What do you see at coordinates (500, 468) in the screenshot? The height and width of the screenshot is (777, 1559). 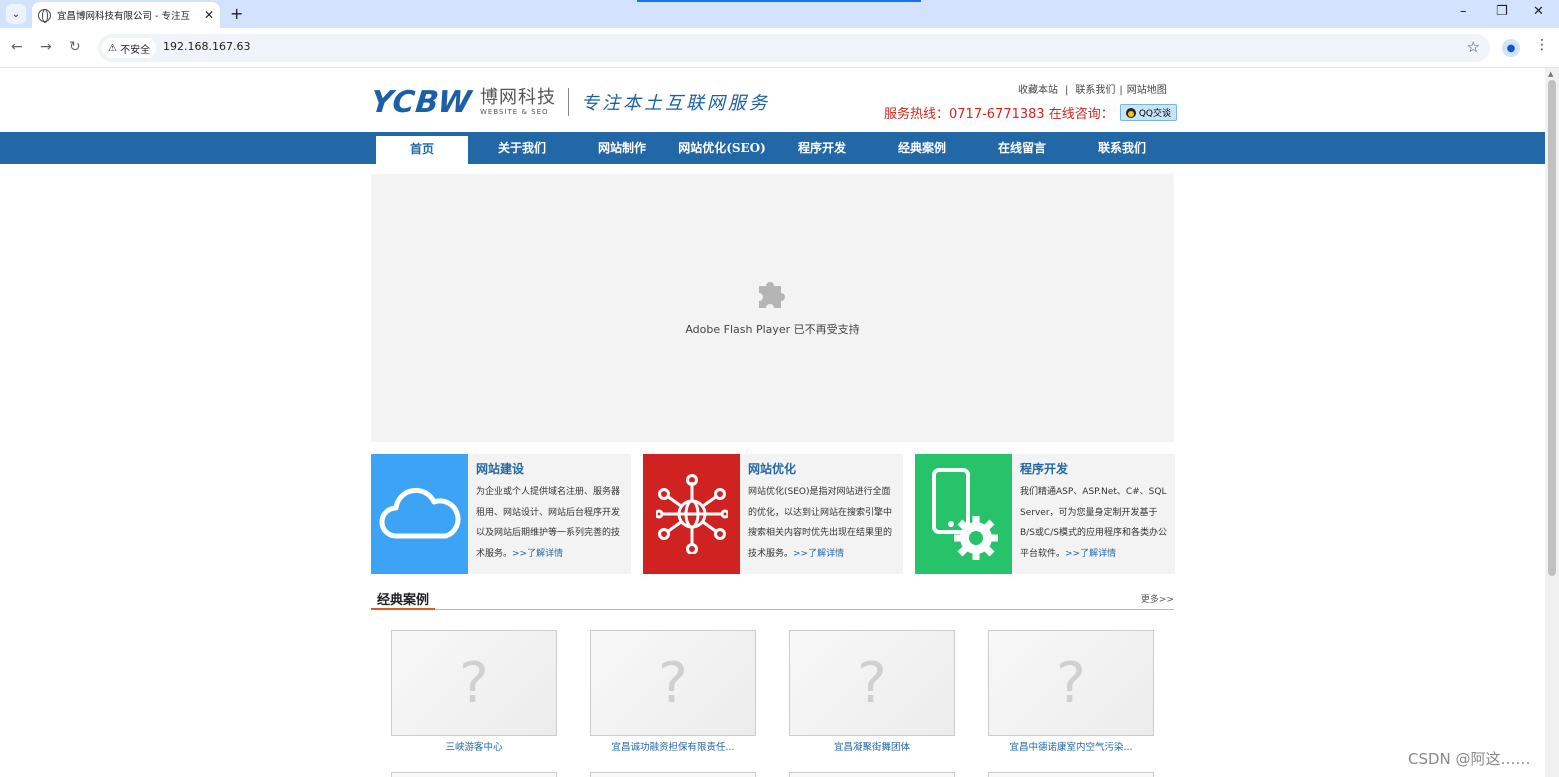 I see `service-title: 网站建设` at bounding box center [500, 468].